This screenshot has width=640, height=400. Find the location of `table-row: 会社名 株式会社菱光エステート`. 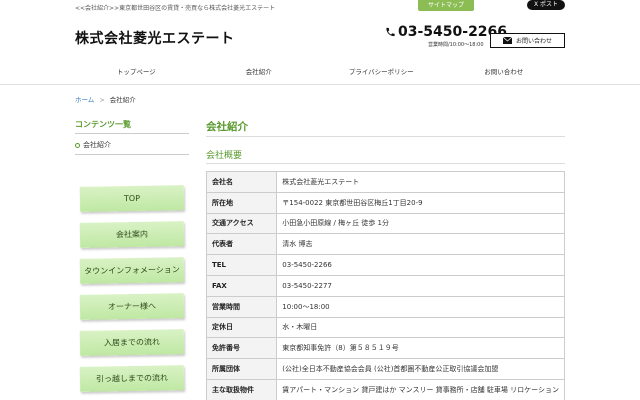

table-row: 会社名 株式会社菱光エステート is located at coordinates (385, 182).